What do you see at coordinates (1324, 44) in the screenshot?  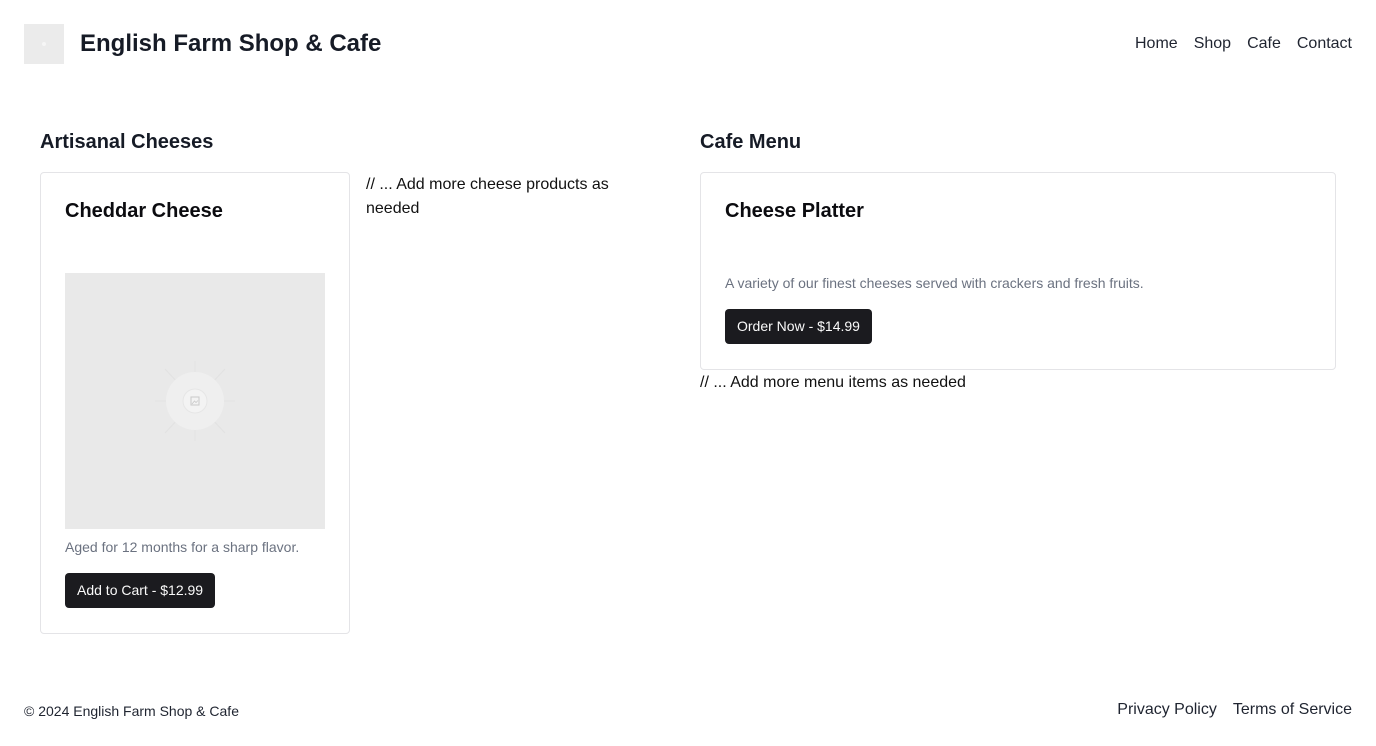 I see `nav-contact: Contact` at bounding box center [1324, 44].